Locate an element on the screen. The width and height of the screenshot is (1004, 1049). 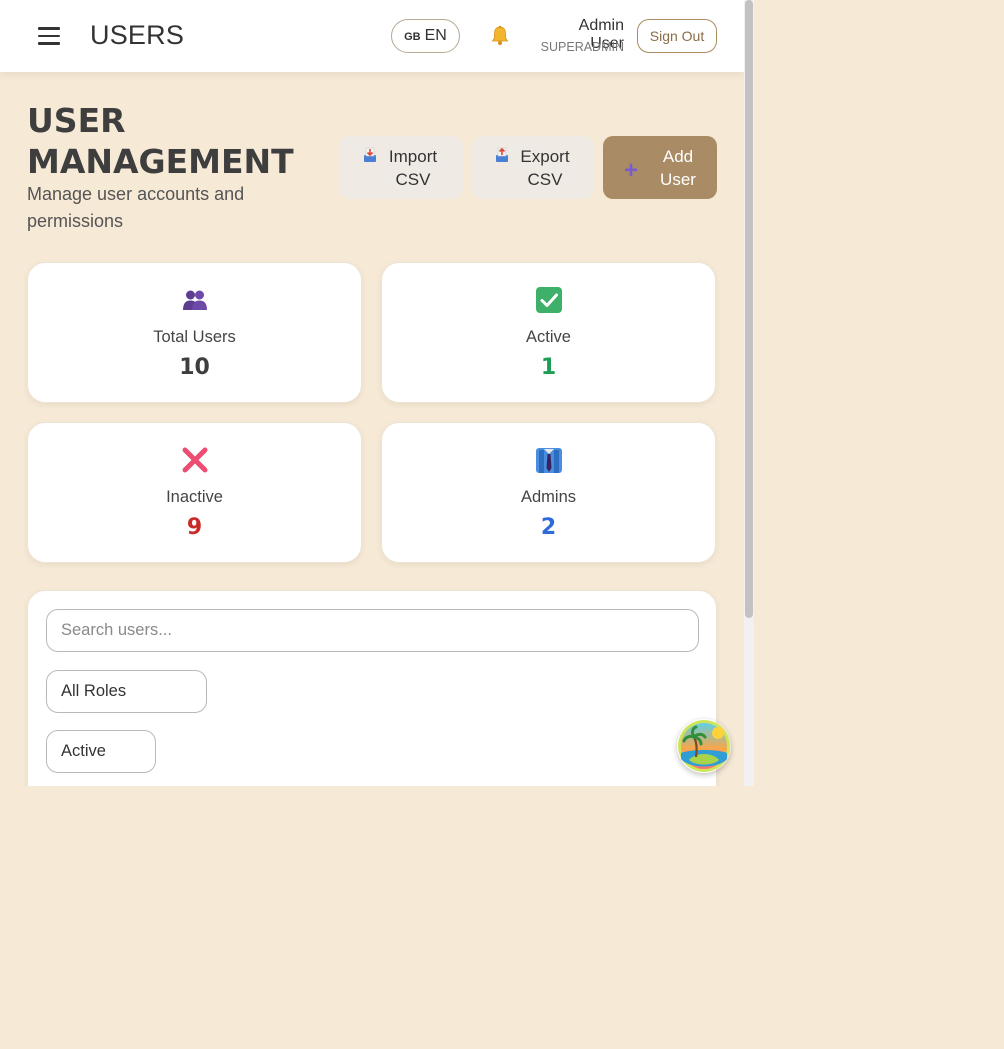
flag-gb-icon: GB is located at coordinates (412, 37).